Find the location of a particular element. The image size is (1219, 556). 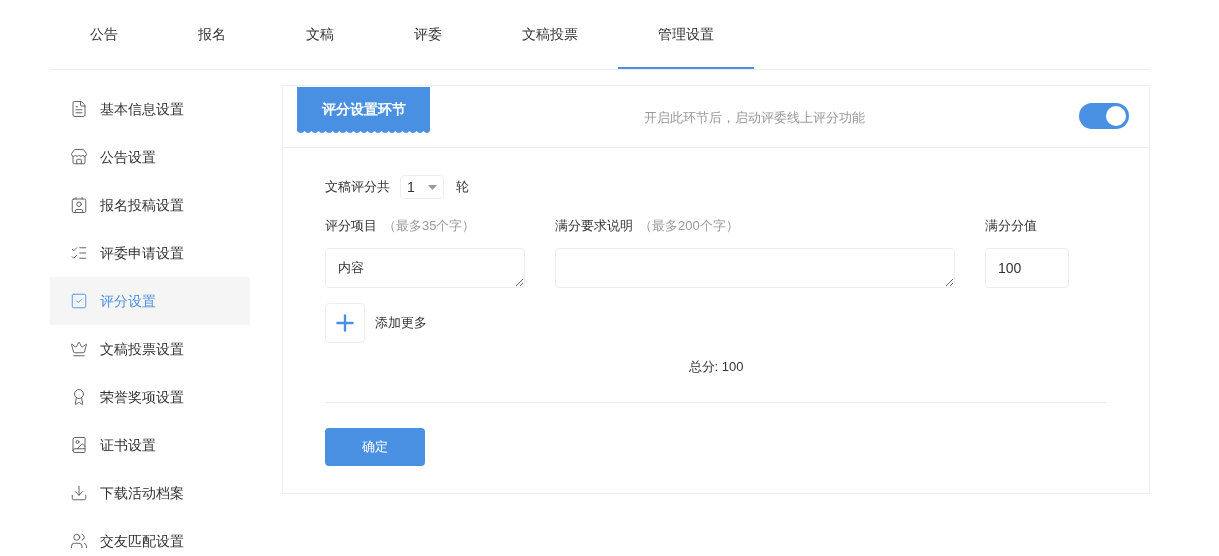

tab: 报名 is located at coordinates (212, 34).